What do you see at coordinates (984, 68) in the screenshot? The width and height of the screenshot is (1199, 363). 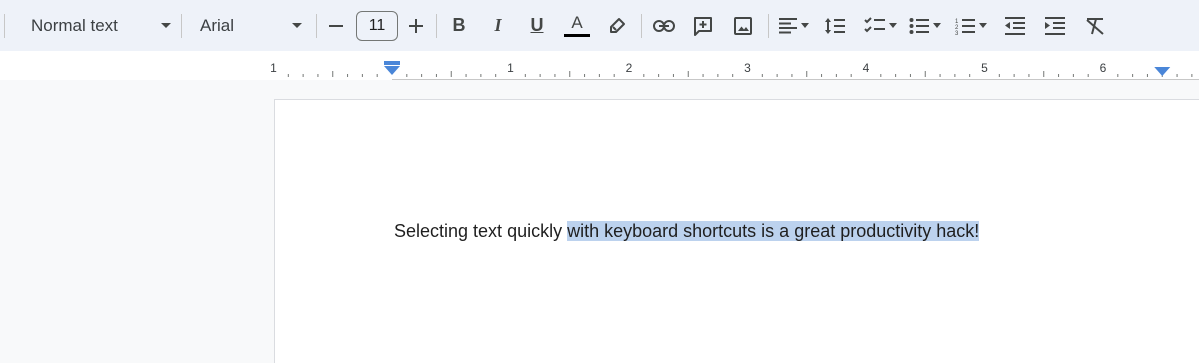 I see `ruler-number: 5` at bounding box center [984, 68].